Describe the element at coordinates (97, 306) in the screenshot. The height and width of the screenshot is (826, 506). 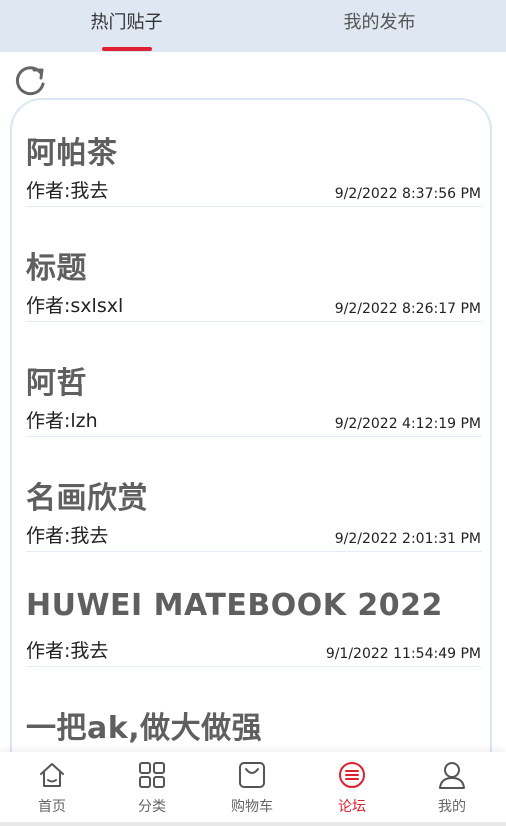
I see `author-name: sxlsxl` at that location.